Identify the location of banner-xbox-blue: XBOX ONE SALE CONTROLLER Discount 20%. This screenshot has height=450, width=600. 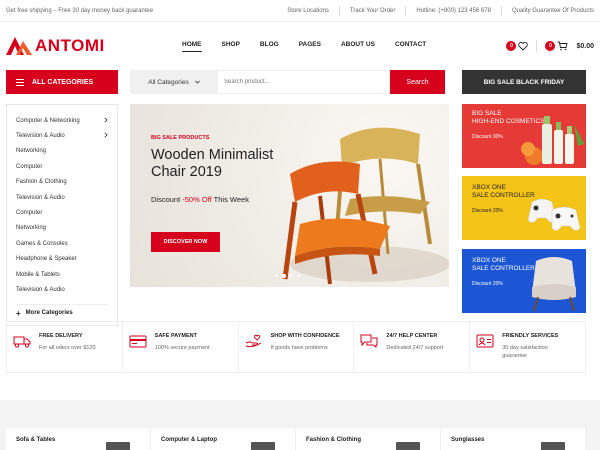
(524, 281).